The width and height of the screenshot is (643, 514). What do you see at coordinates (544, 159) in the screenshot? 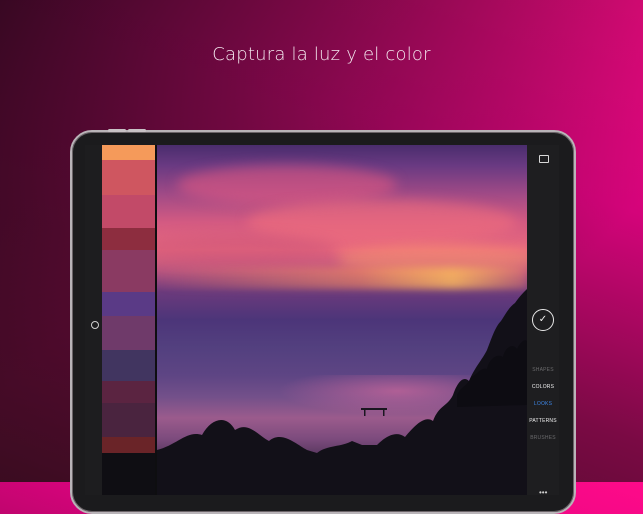
I see `image-icon` at bounding box center [544, 159].